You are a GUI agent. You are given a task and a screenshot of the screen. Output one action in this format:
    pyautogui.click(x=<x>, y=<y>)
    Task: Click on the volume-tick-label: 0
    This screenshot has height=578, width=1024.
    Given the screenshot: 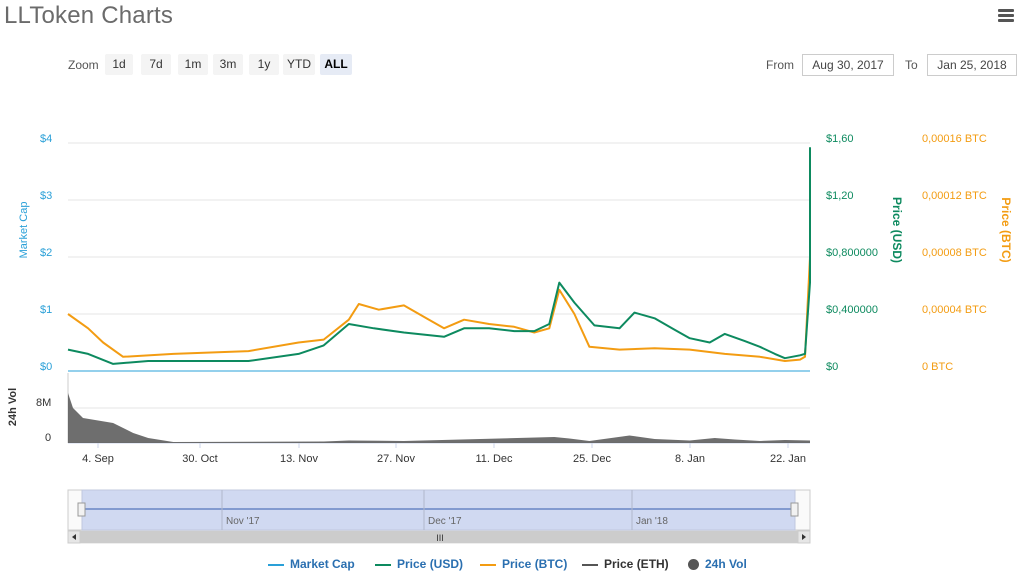 What is the action you would take?
    pyautogui.click(x=48, y=438)
    